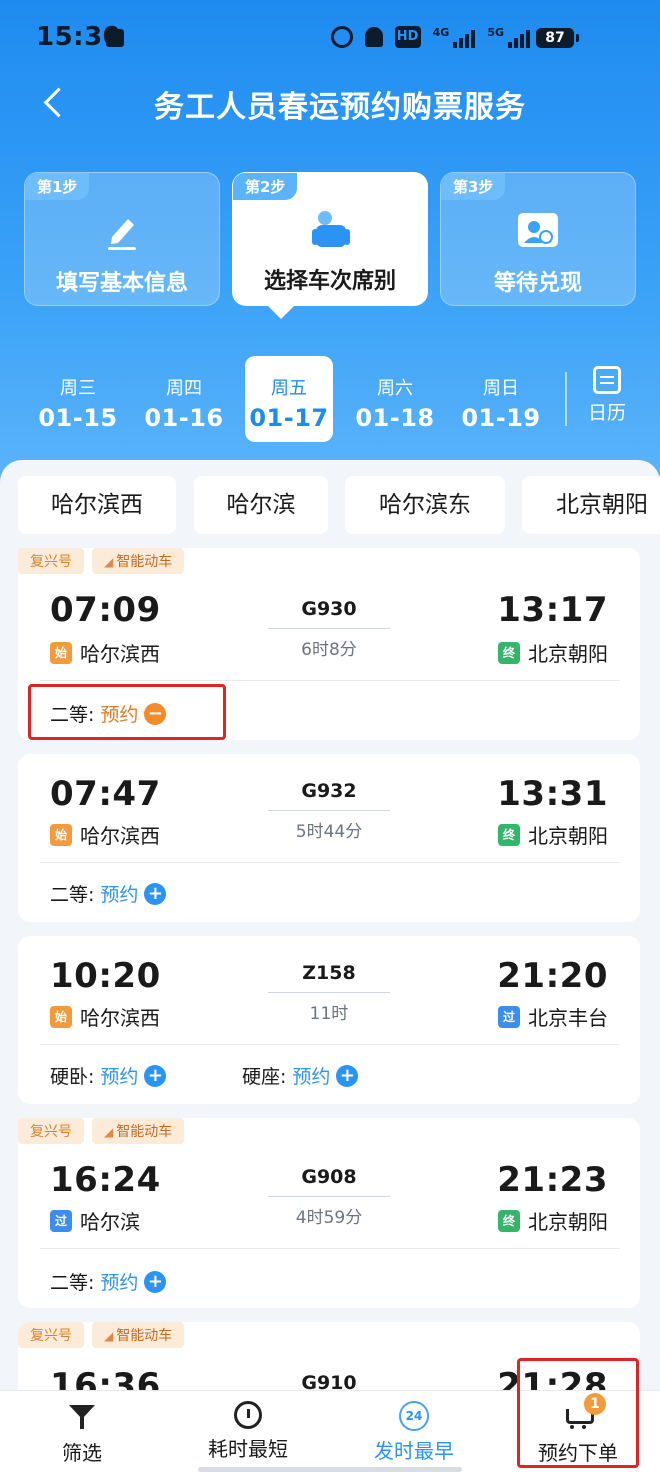 This screenshot has height=1472, width=660. What do you see at coordinates (61, 652) in the screenshot?
I see `start-badge: 始` at bounding box center [61, 652].